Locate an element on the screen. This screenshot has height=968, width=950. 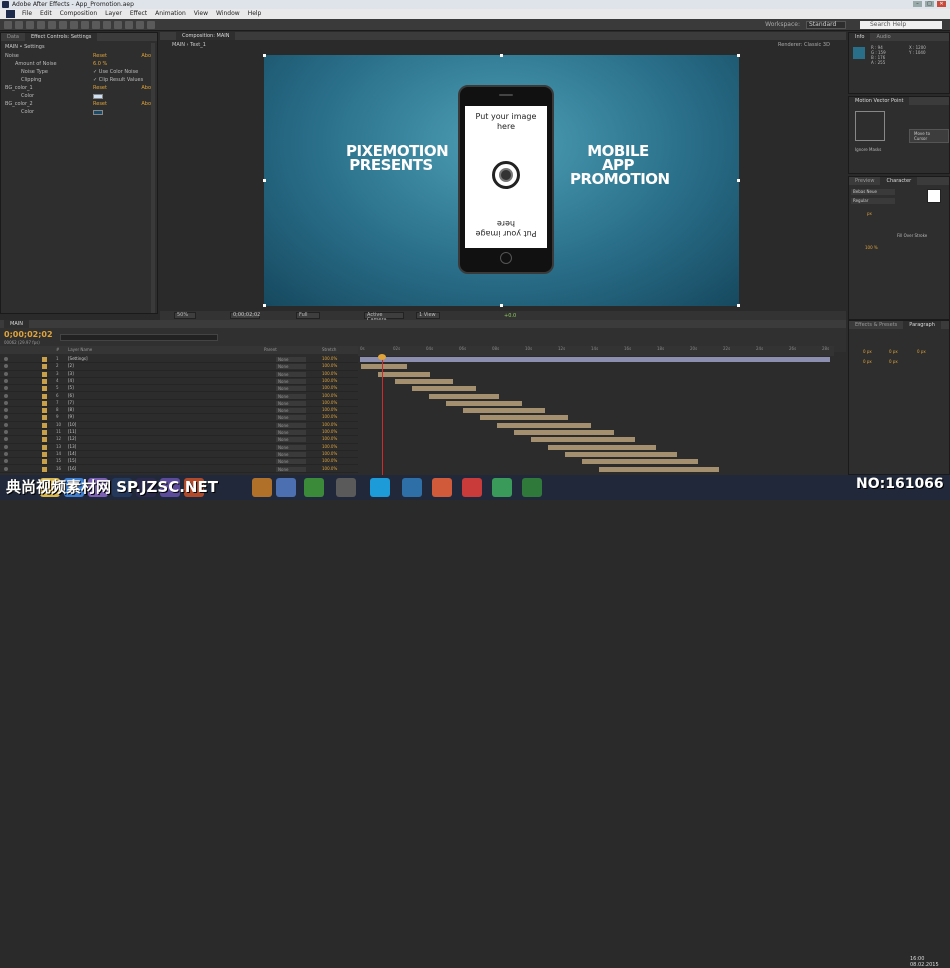
mask-tool-icon is located at coordinates (74, 25).